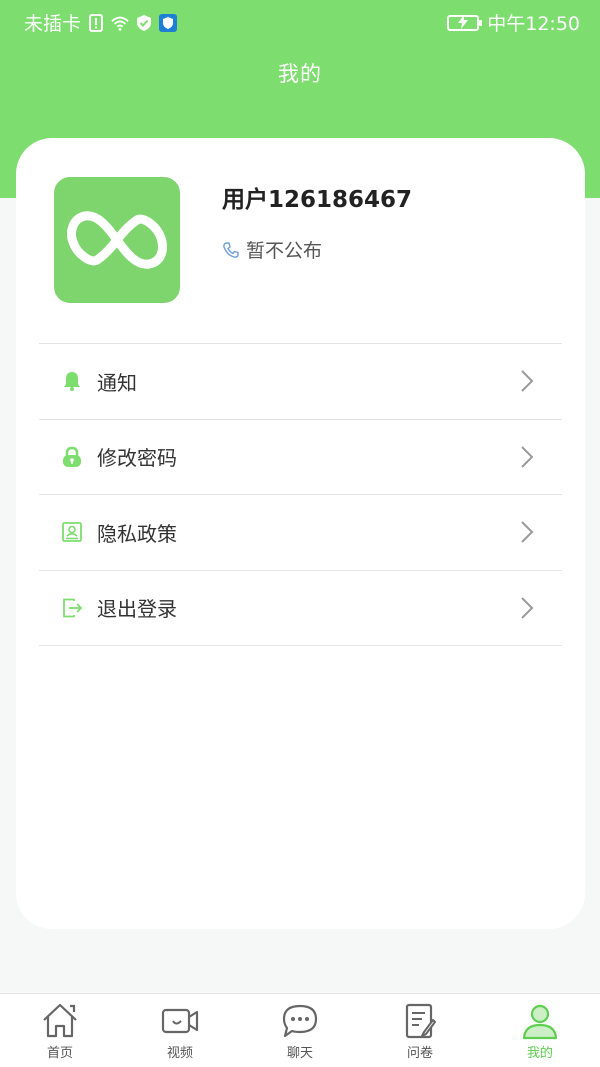  I want to click on phone-text: 暂不公布, so click(284, 251).